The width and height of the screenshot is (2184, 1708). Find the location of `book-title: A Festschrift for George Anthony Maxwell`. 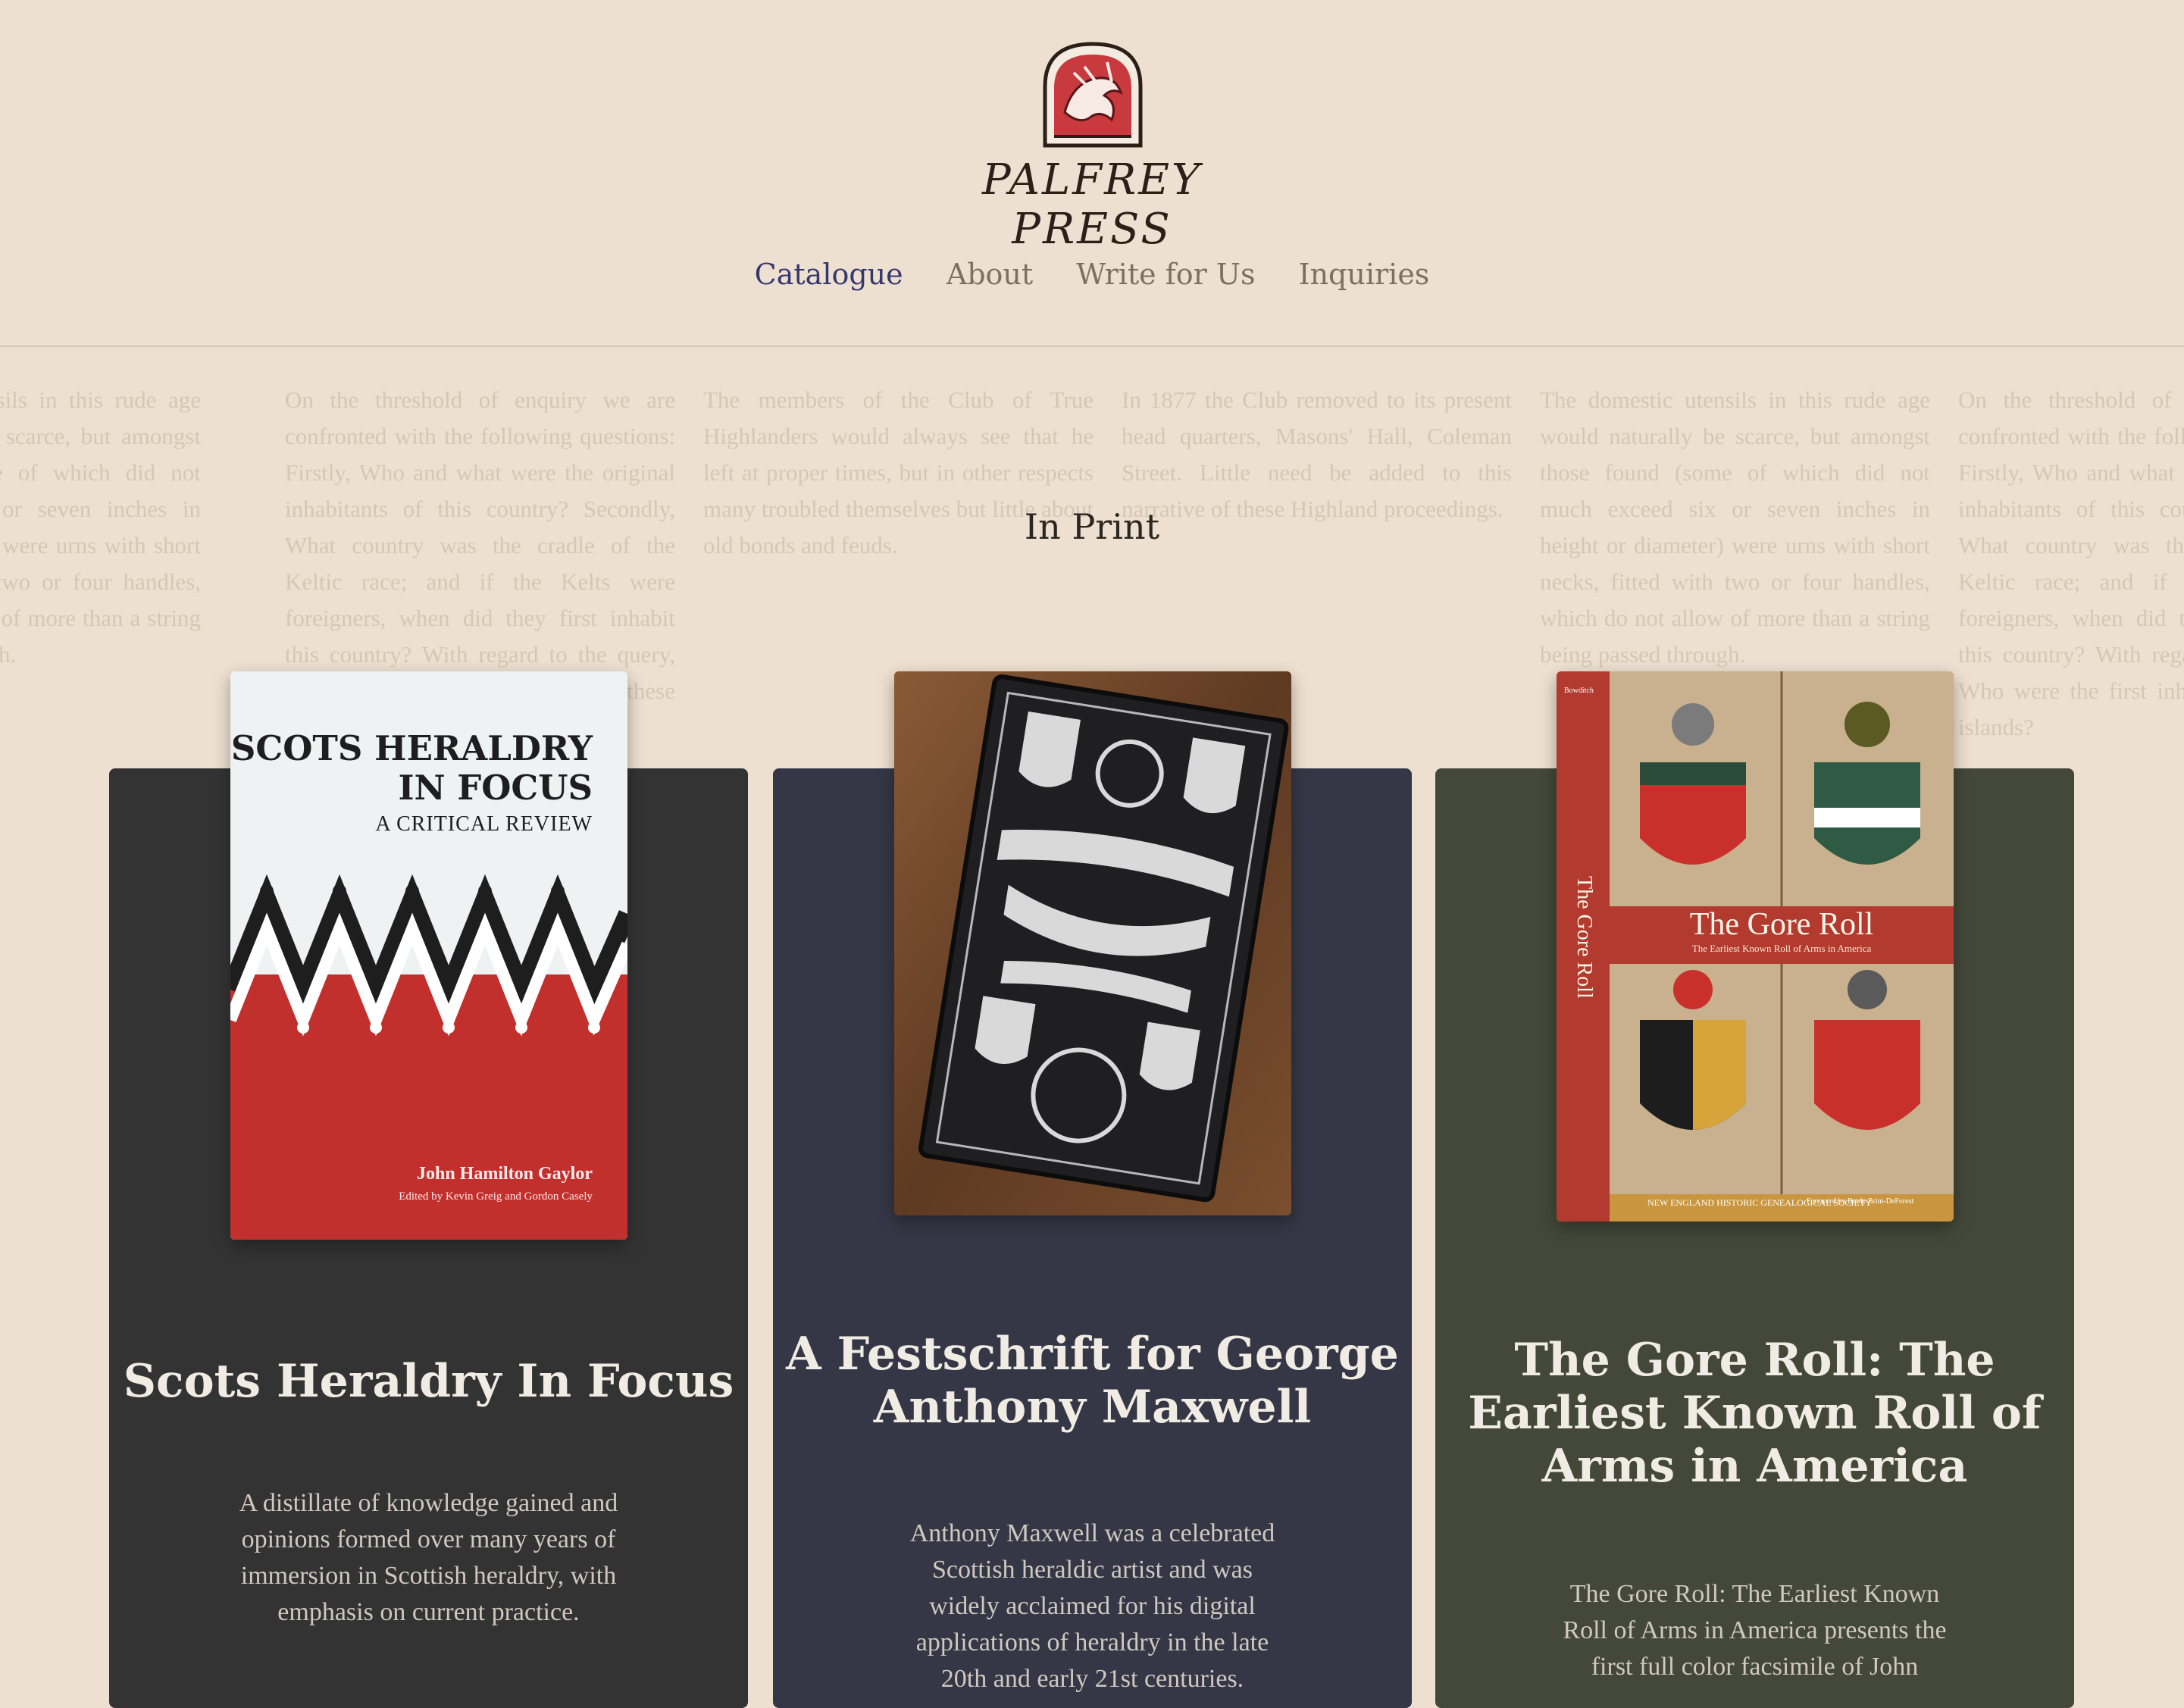

book-title: A Festschrift for George Anthony Maxwell is located at coordinates (1092, 1381).